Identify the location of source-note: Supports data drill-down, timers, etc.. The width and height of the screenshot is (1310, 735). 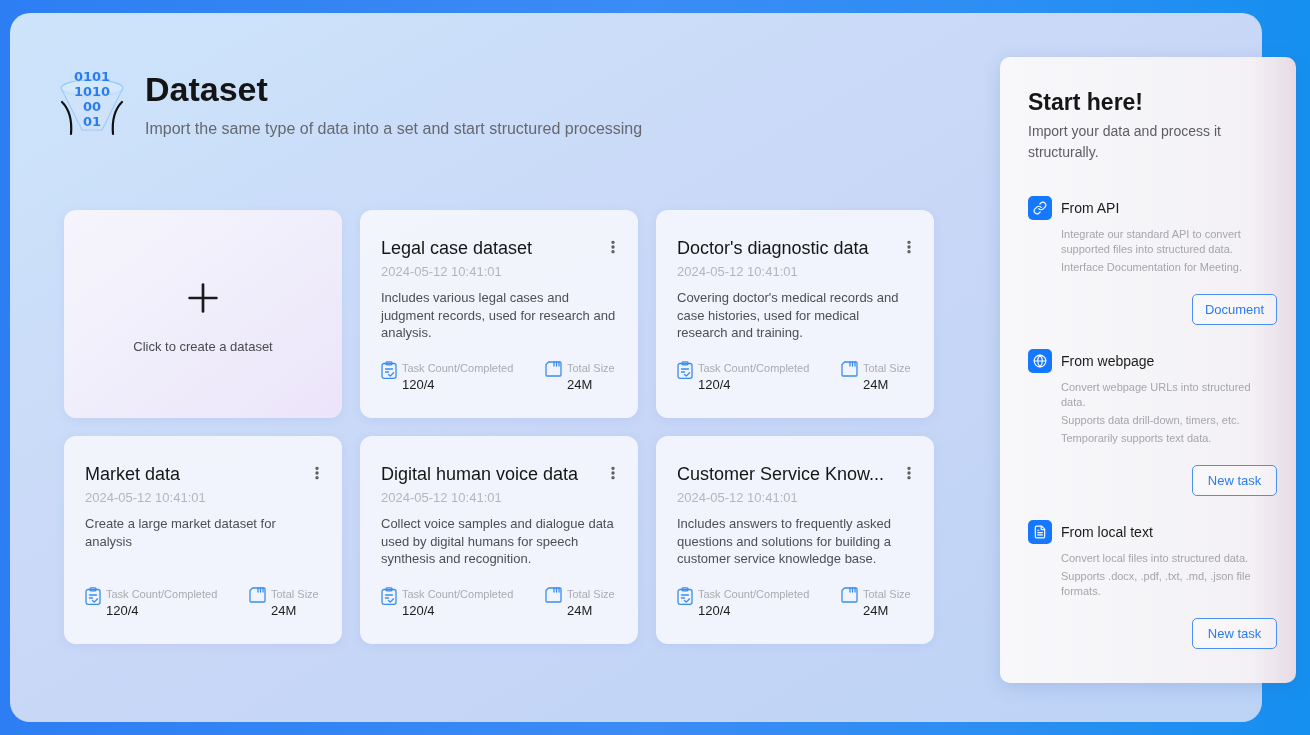
(1151, 420).